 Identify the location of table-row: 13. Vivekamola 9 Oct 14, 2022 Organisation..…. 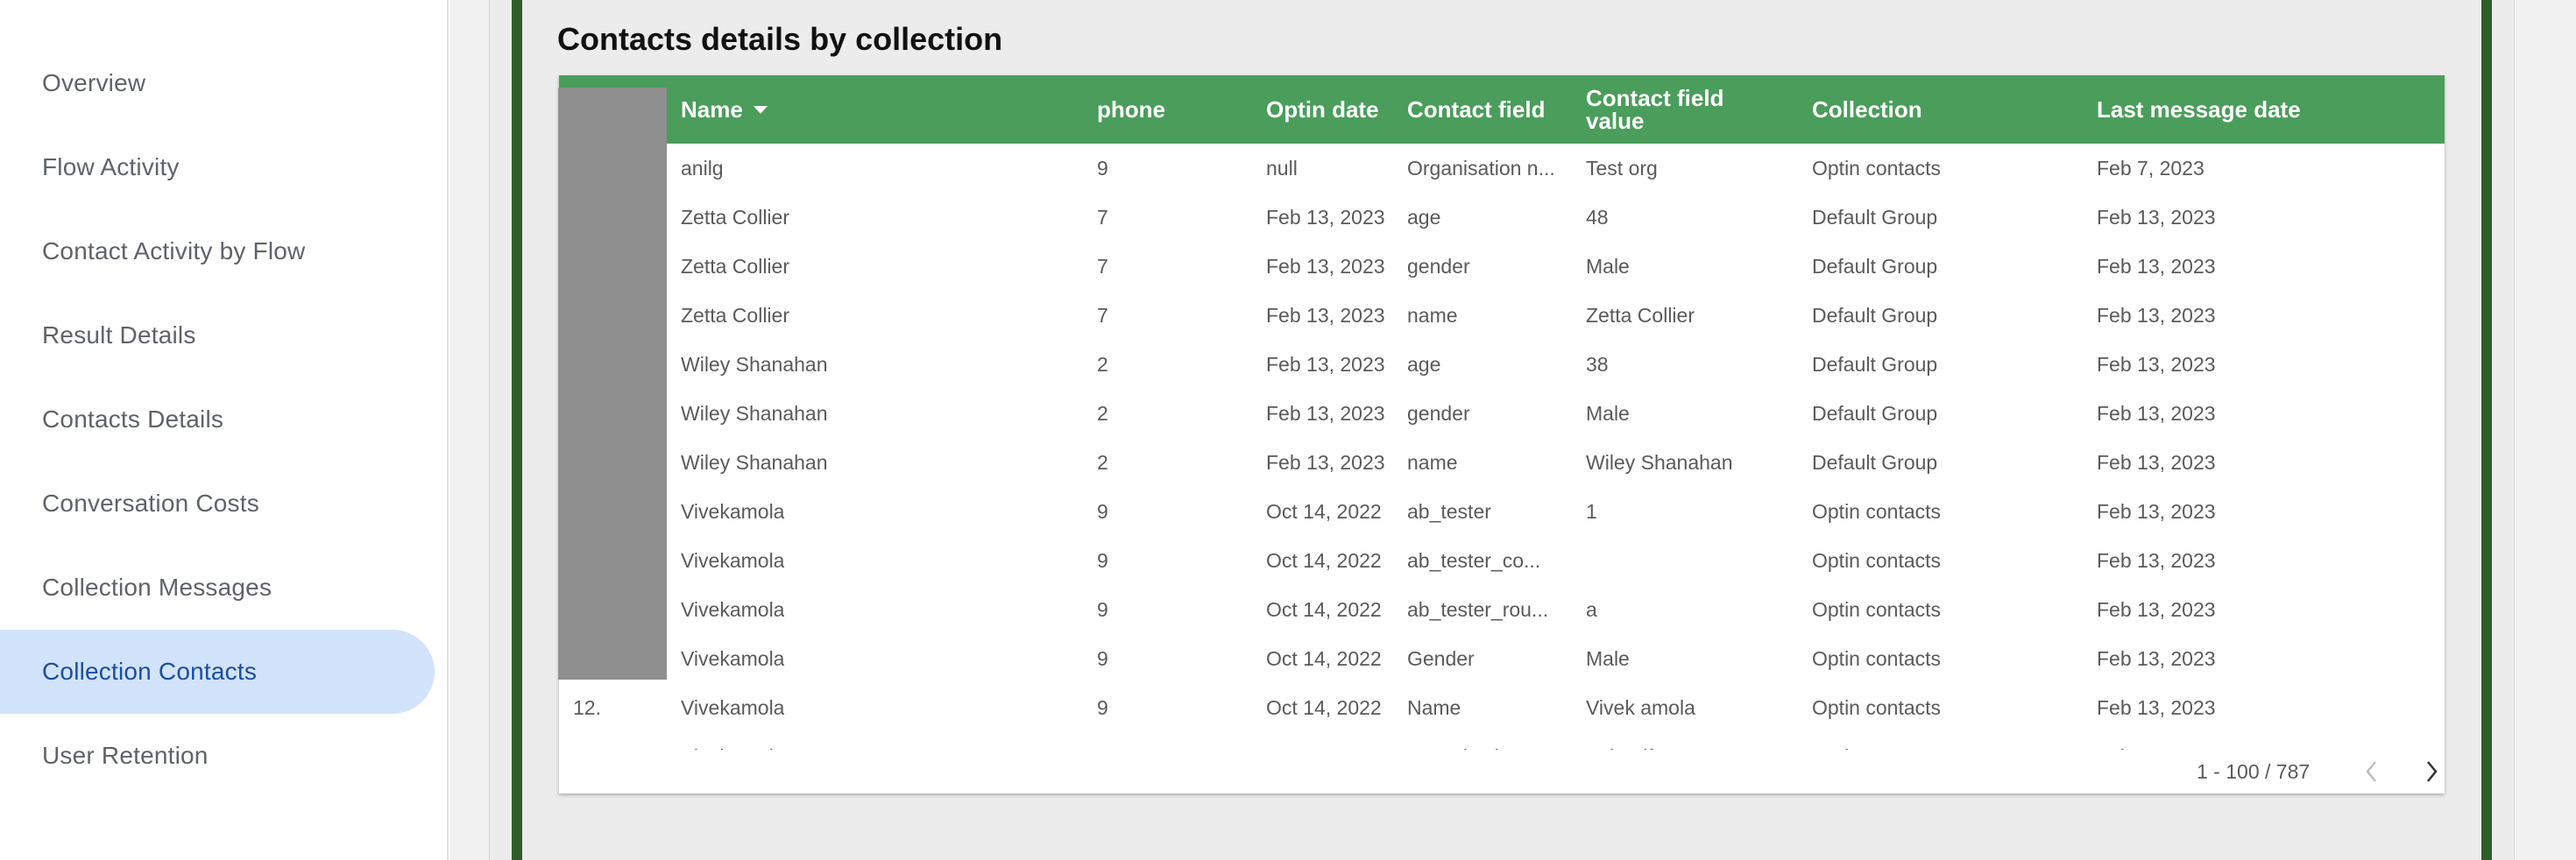
(1502, 741).